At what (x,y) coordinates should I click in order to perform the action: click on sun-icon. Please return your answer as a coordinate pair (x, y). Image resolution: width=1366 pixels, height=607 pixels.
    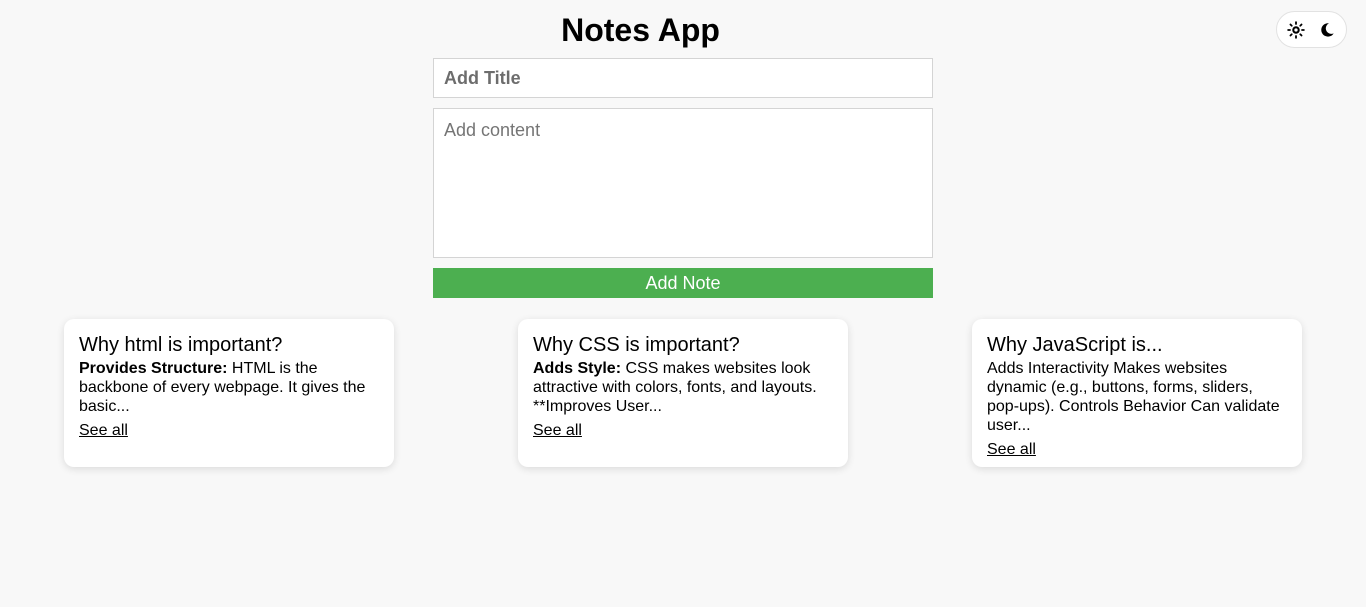
    Looking at the image, I should click on (1296, 30).